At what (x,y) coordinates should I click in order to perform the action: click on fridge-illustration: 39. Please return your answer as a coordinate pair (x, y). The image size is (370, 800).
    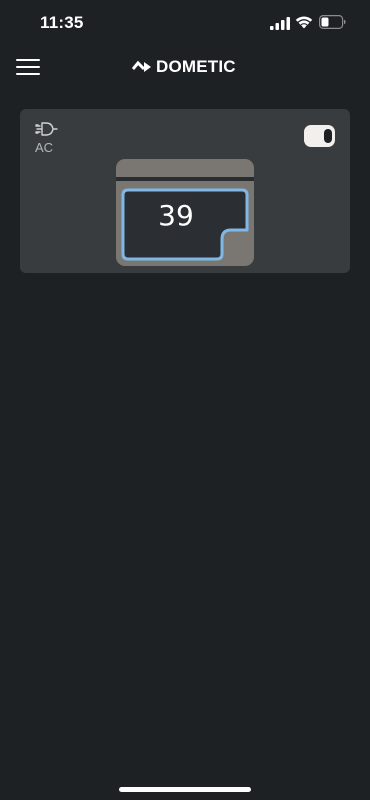
    Looking at the image, I should click on (185, 212).